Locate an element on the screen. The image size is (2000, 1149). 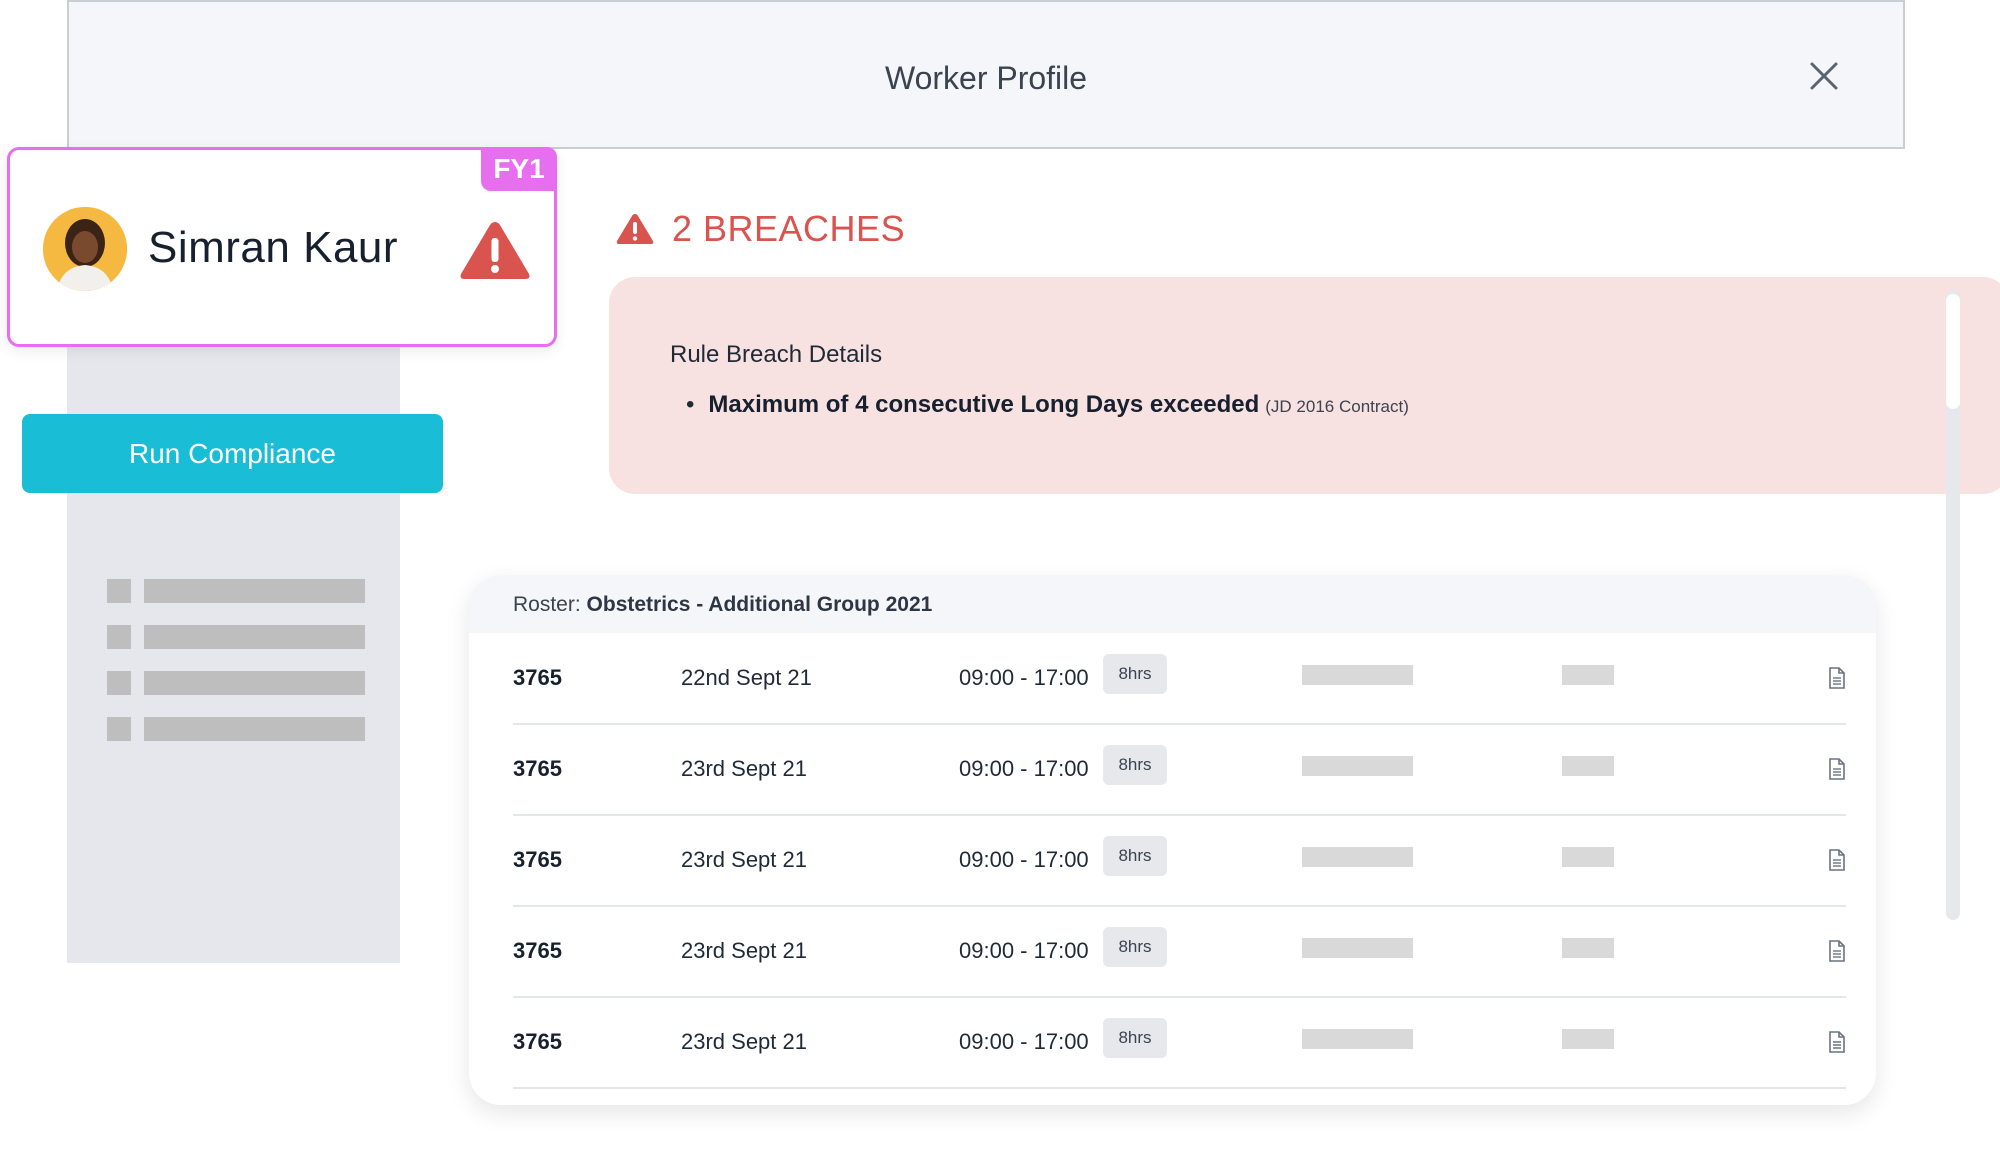
shift-date: 22nd Sept 21 is located at coordinates (746, 677).